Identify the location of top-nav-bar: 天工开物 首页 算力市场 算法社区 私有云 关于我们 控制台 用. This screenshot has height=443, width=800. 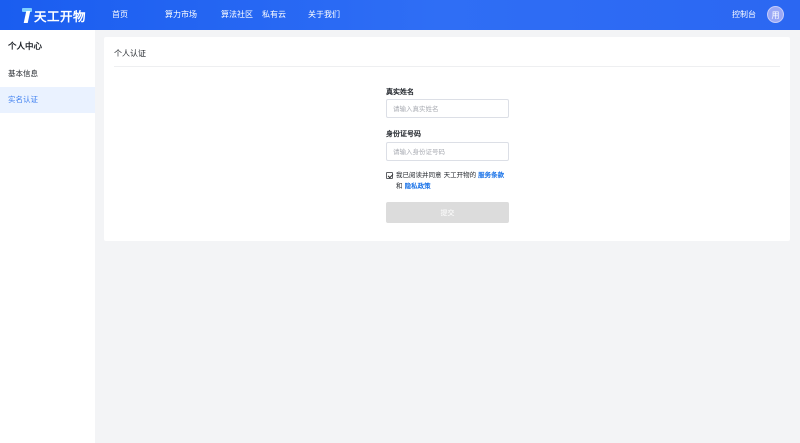
(400, 15).